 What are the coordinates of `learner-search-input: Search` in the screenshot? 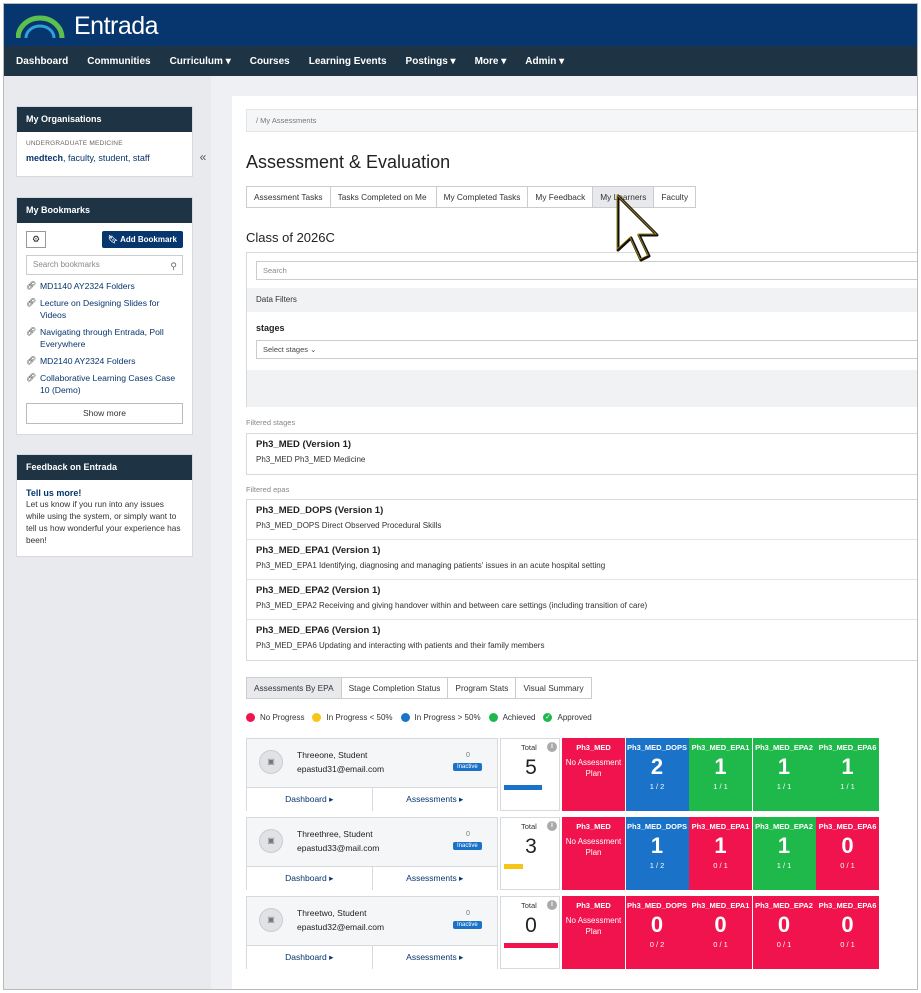 It's located at (586, 270).